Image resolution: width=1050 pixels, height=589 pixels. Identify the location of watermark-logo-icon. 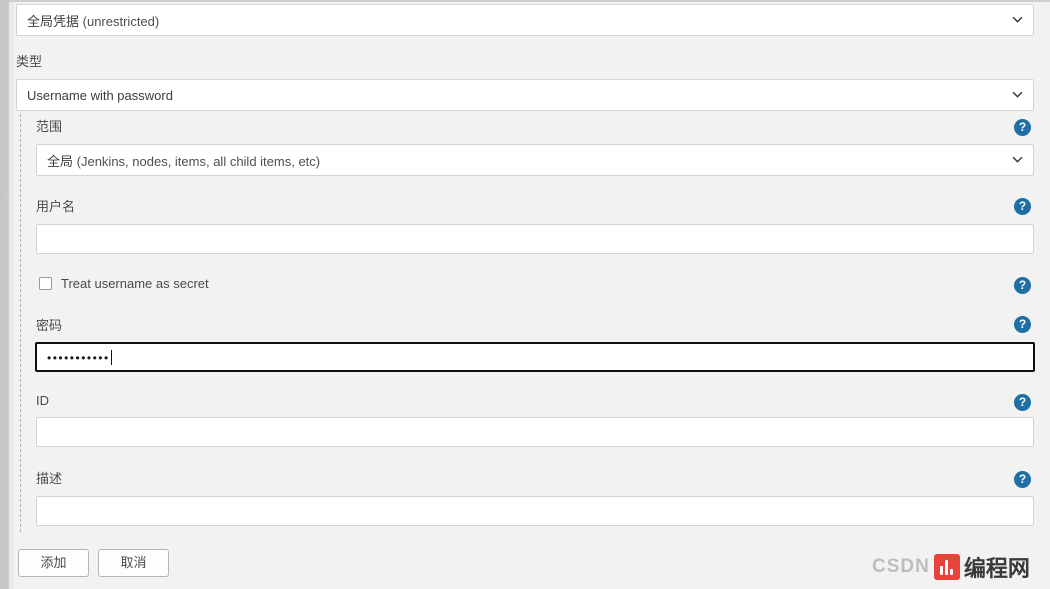
(946, 567).